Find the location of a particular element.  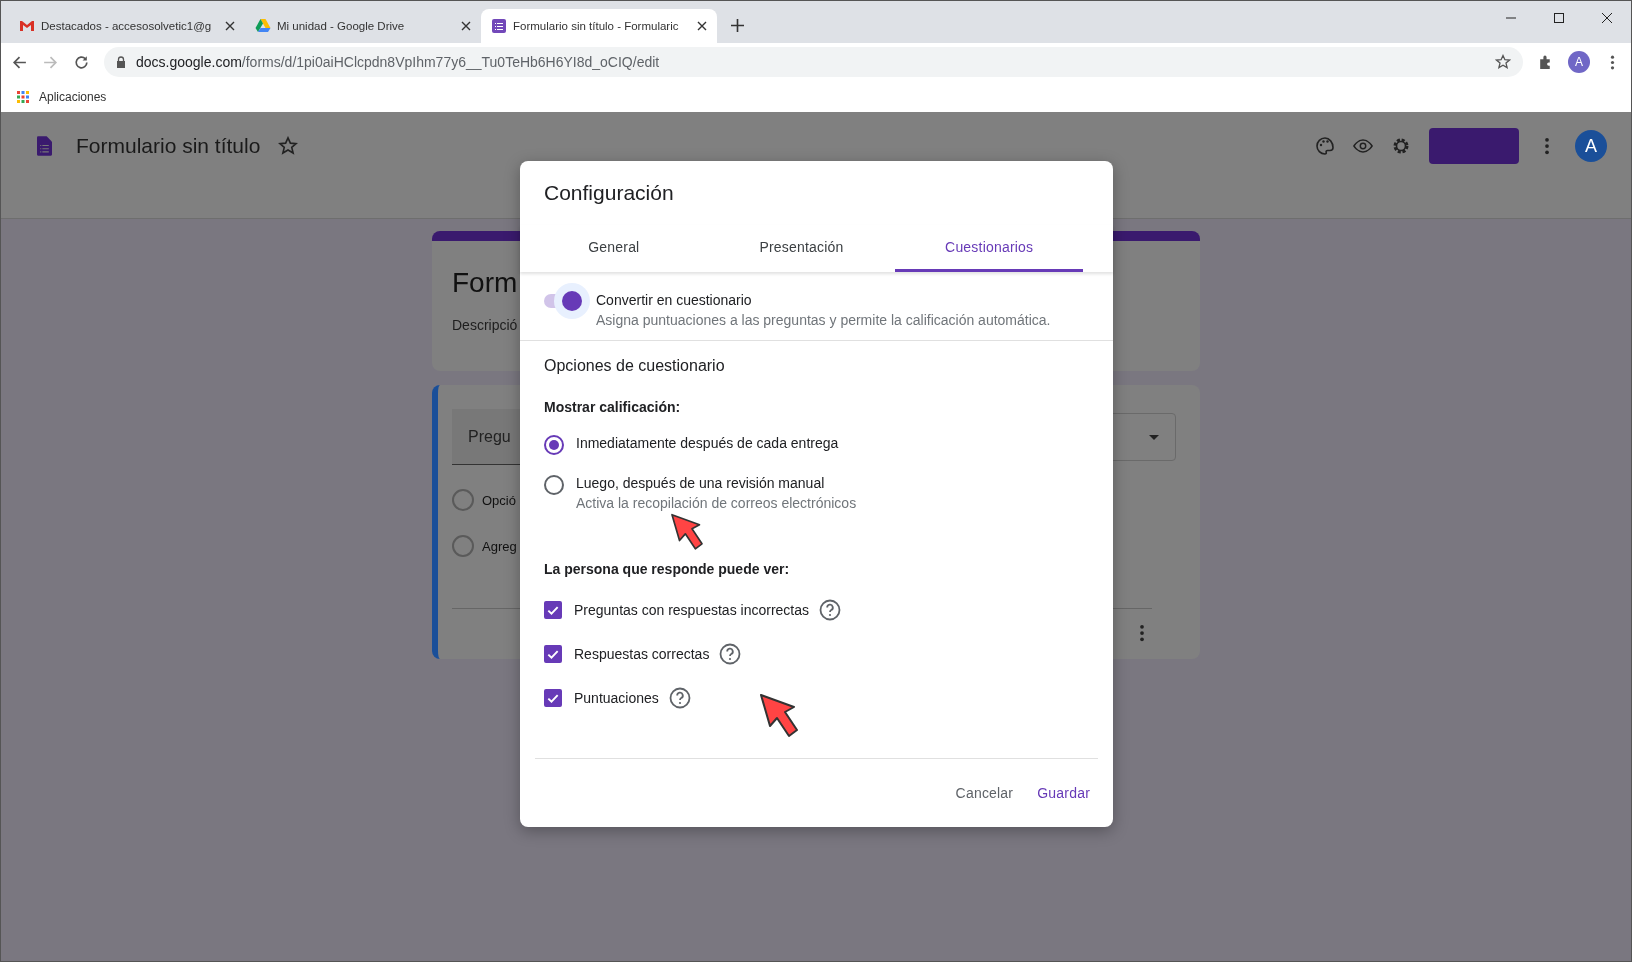

form-title-text: Form is located at coordinates (485, 283).